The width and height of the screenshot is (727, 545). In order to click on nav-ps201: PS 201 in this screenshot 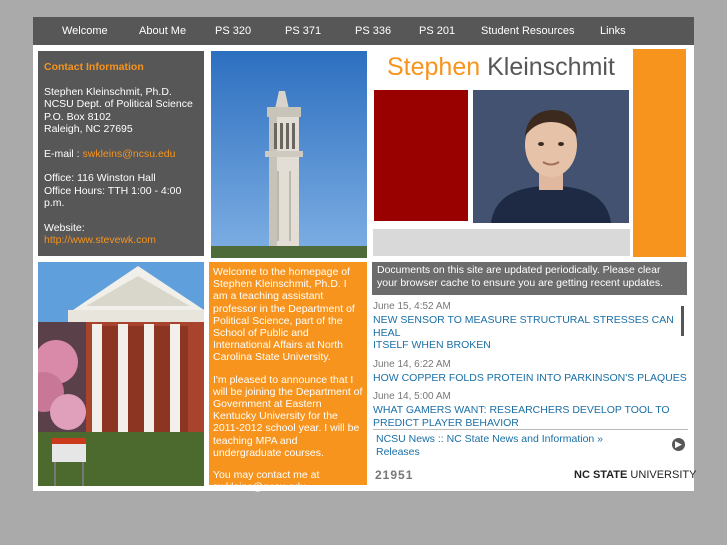, I will do `click(437, 31)`.